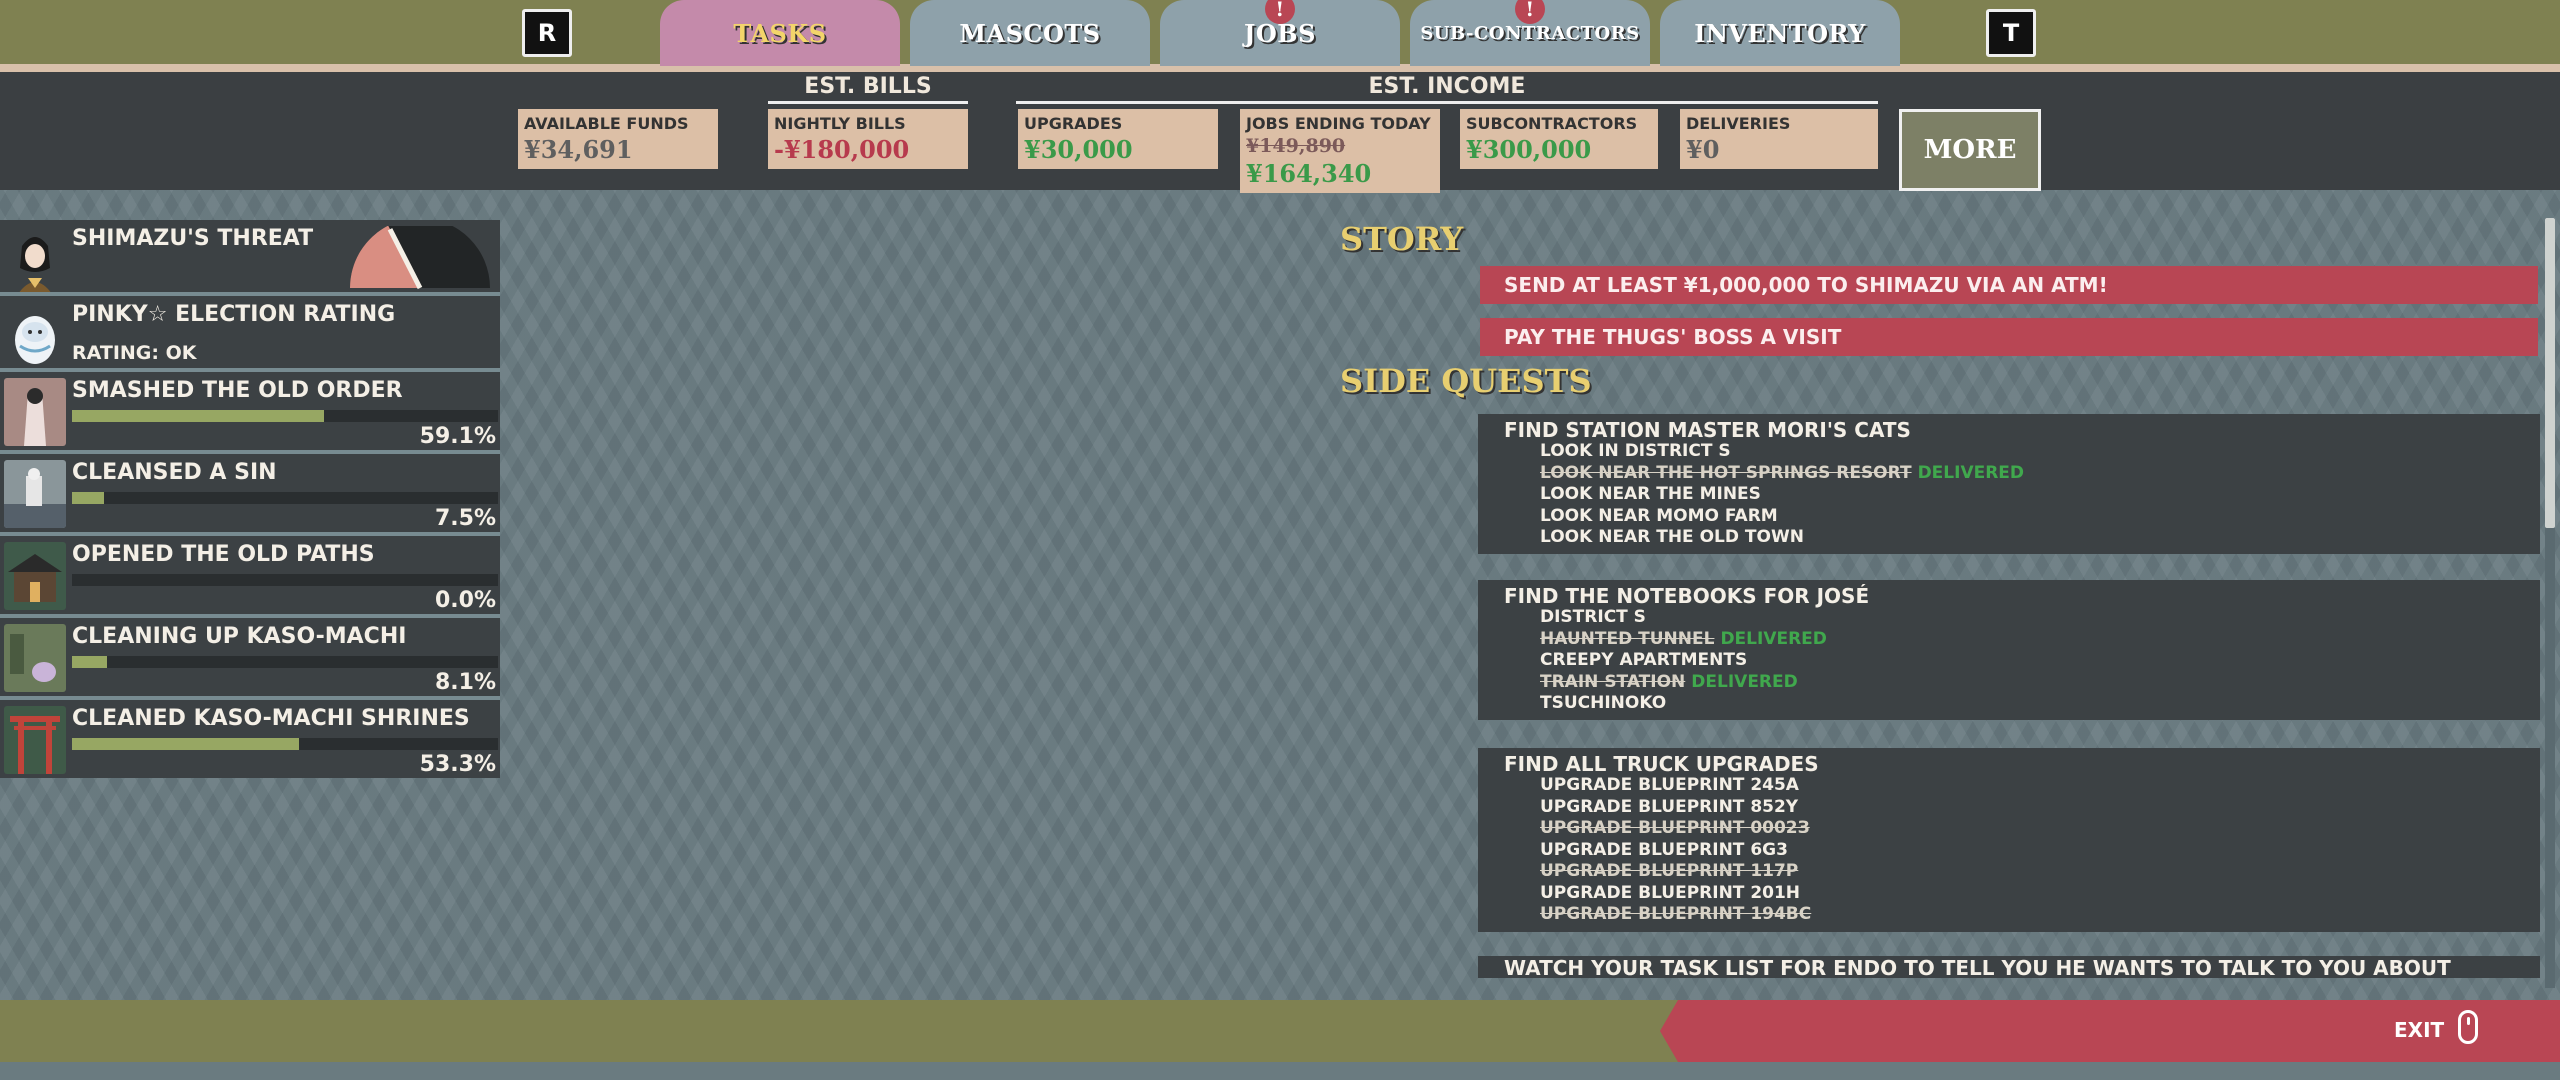 This screenshot has width=2560, height=1080. Describe the element at coordinates (2550, 373) in the screenshot. I see `quest-scrollbar-thumb` at that location.